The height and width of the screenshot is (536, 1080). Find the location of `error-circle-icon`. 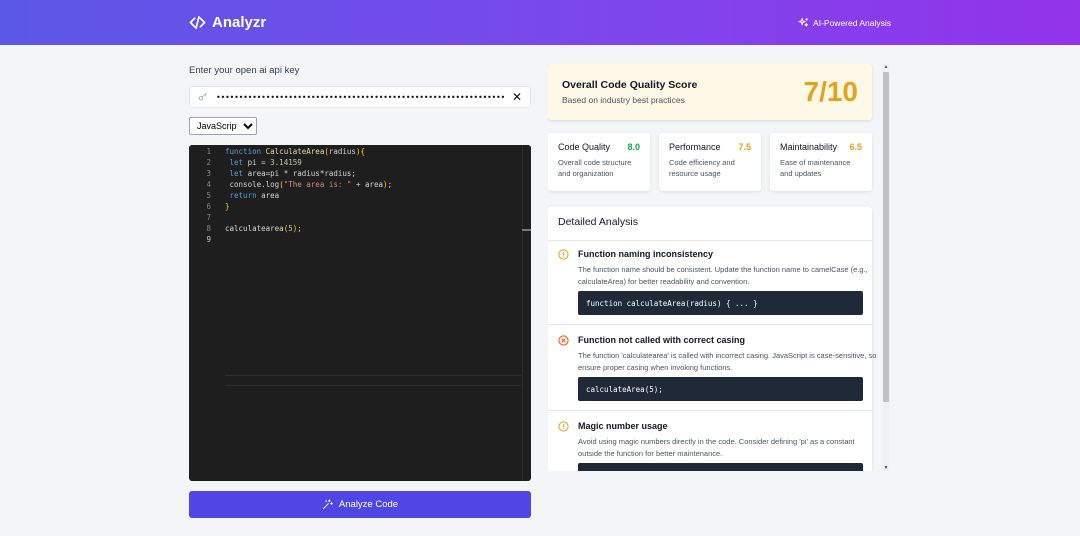

error-circle-icon is located at coordinates (563, 340).